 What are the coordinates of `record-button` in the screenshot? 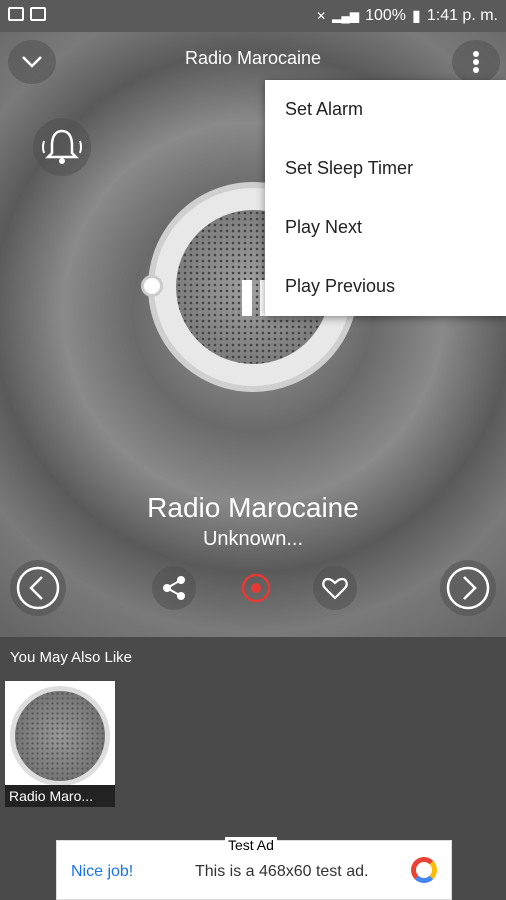 It's located at (256, 588).